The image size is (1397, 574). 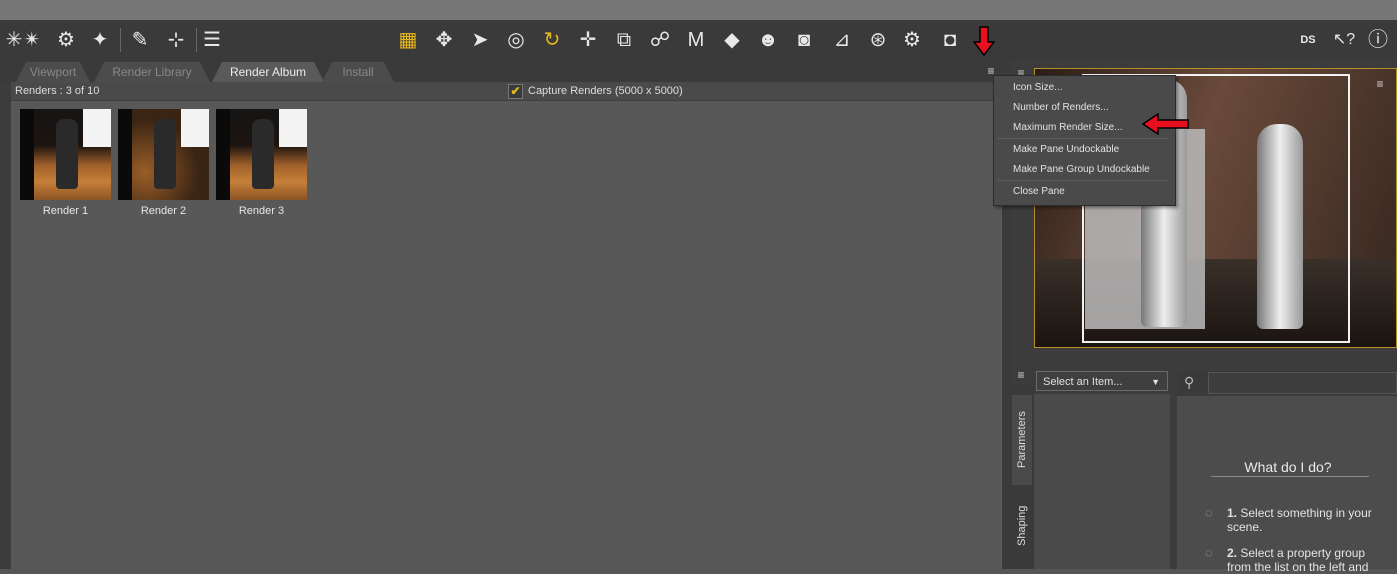 What do you see at coordinates (984, 41) in the screenshot?
I see `annotation-arrow-down-icon` at bounding box center [984, 41].